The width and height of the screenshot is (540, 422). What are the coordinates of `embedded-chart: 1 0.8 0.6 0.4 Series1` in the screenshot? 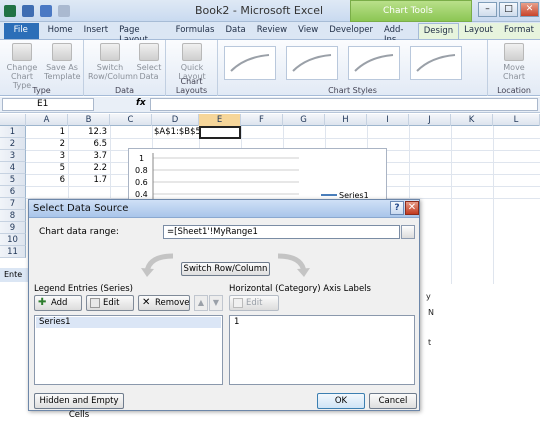 It's located at (257, 175).